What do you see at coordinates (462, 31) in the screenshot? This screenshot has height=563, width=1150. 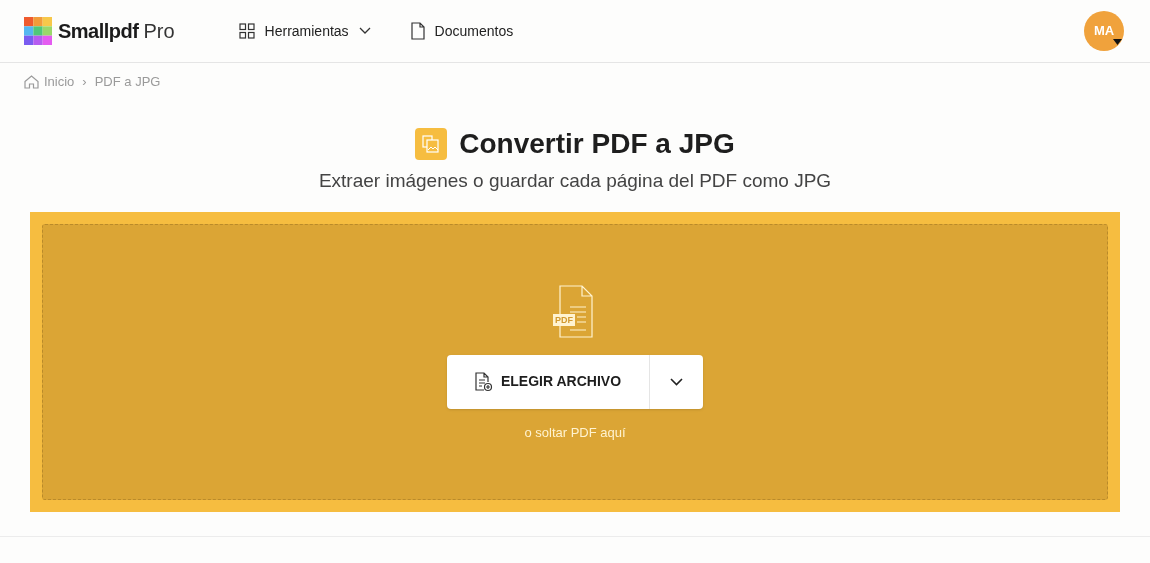 I see `nav-link: Documentos` at bounding box center [462, 31].